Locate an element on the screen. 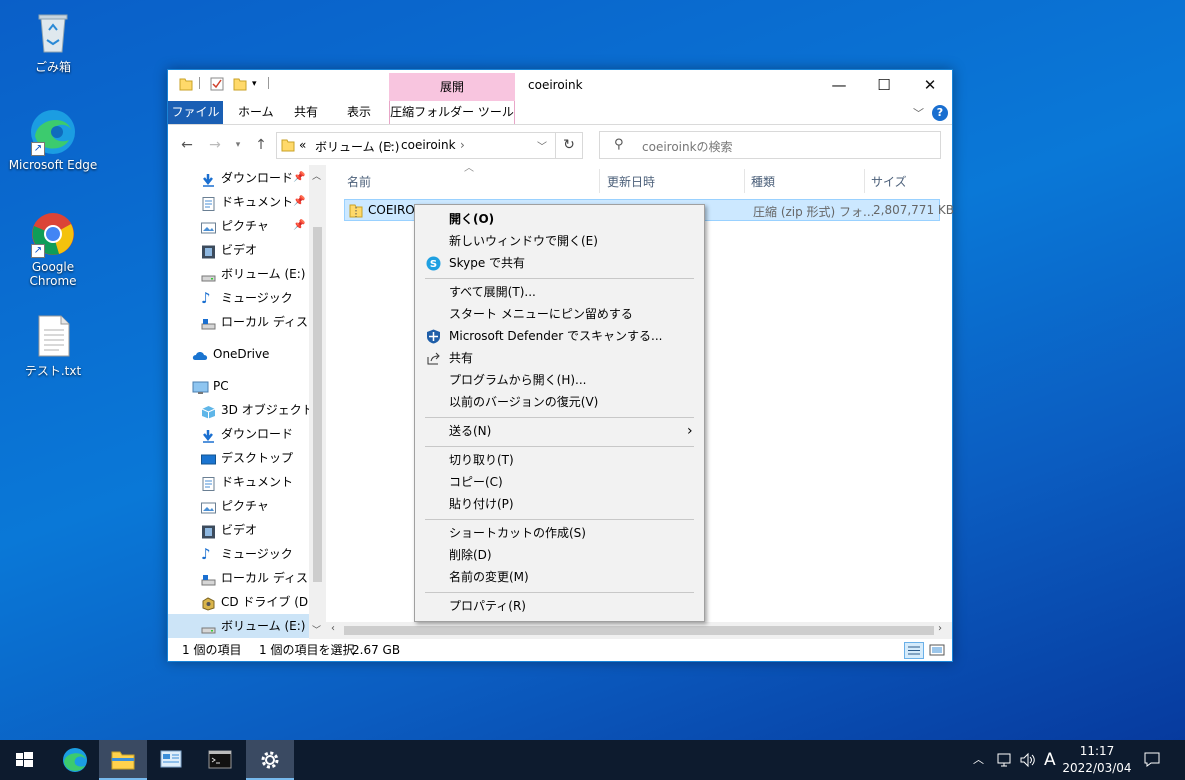 The height and width of the screenshot is (780, 1185). chevron-down-icon: ﹀ is located at coordinates (542, 145).